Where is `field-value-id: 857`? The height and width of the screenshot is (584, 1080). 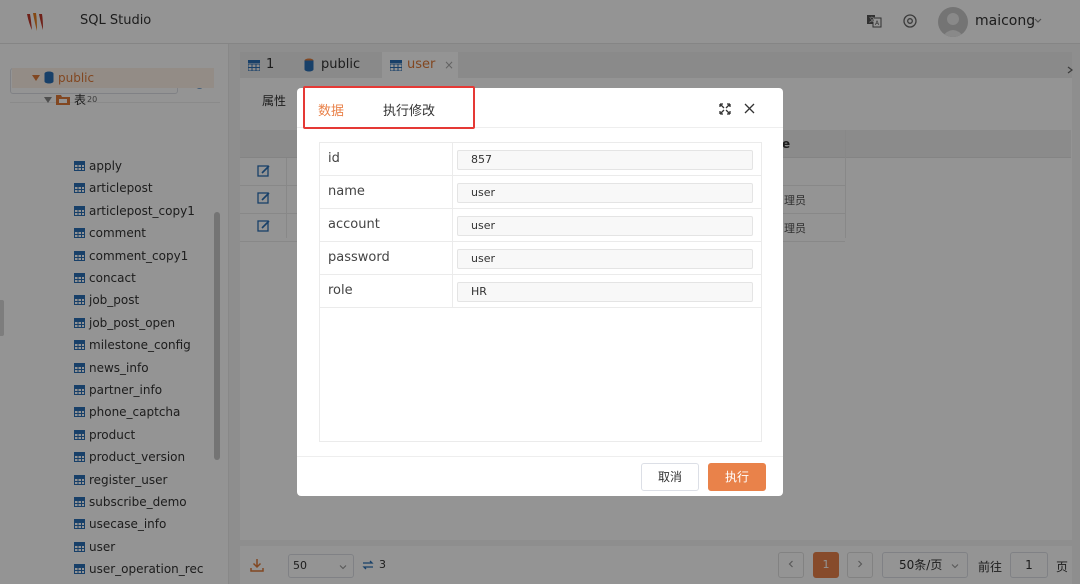 field-value-id: 857 is located at coordinates (605, 160).